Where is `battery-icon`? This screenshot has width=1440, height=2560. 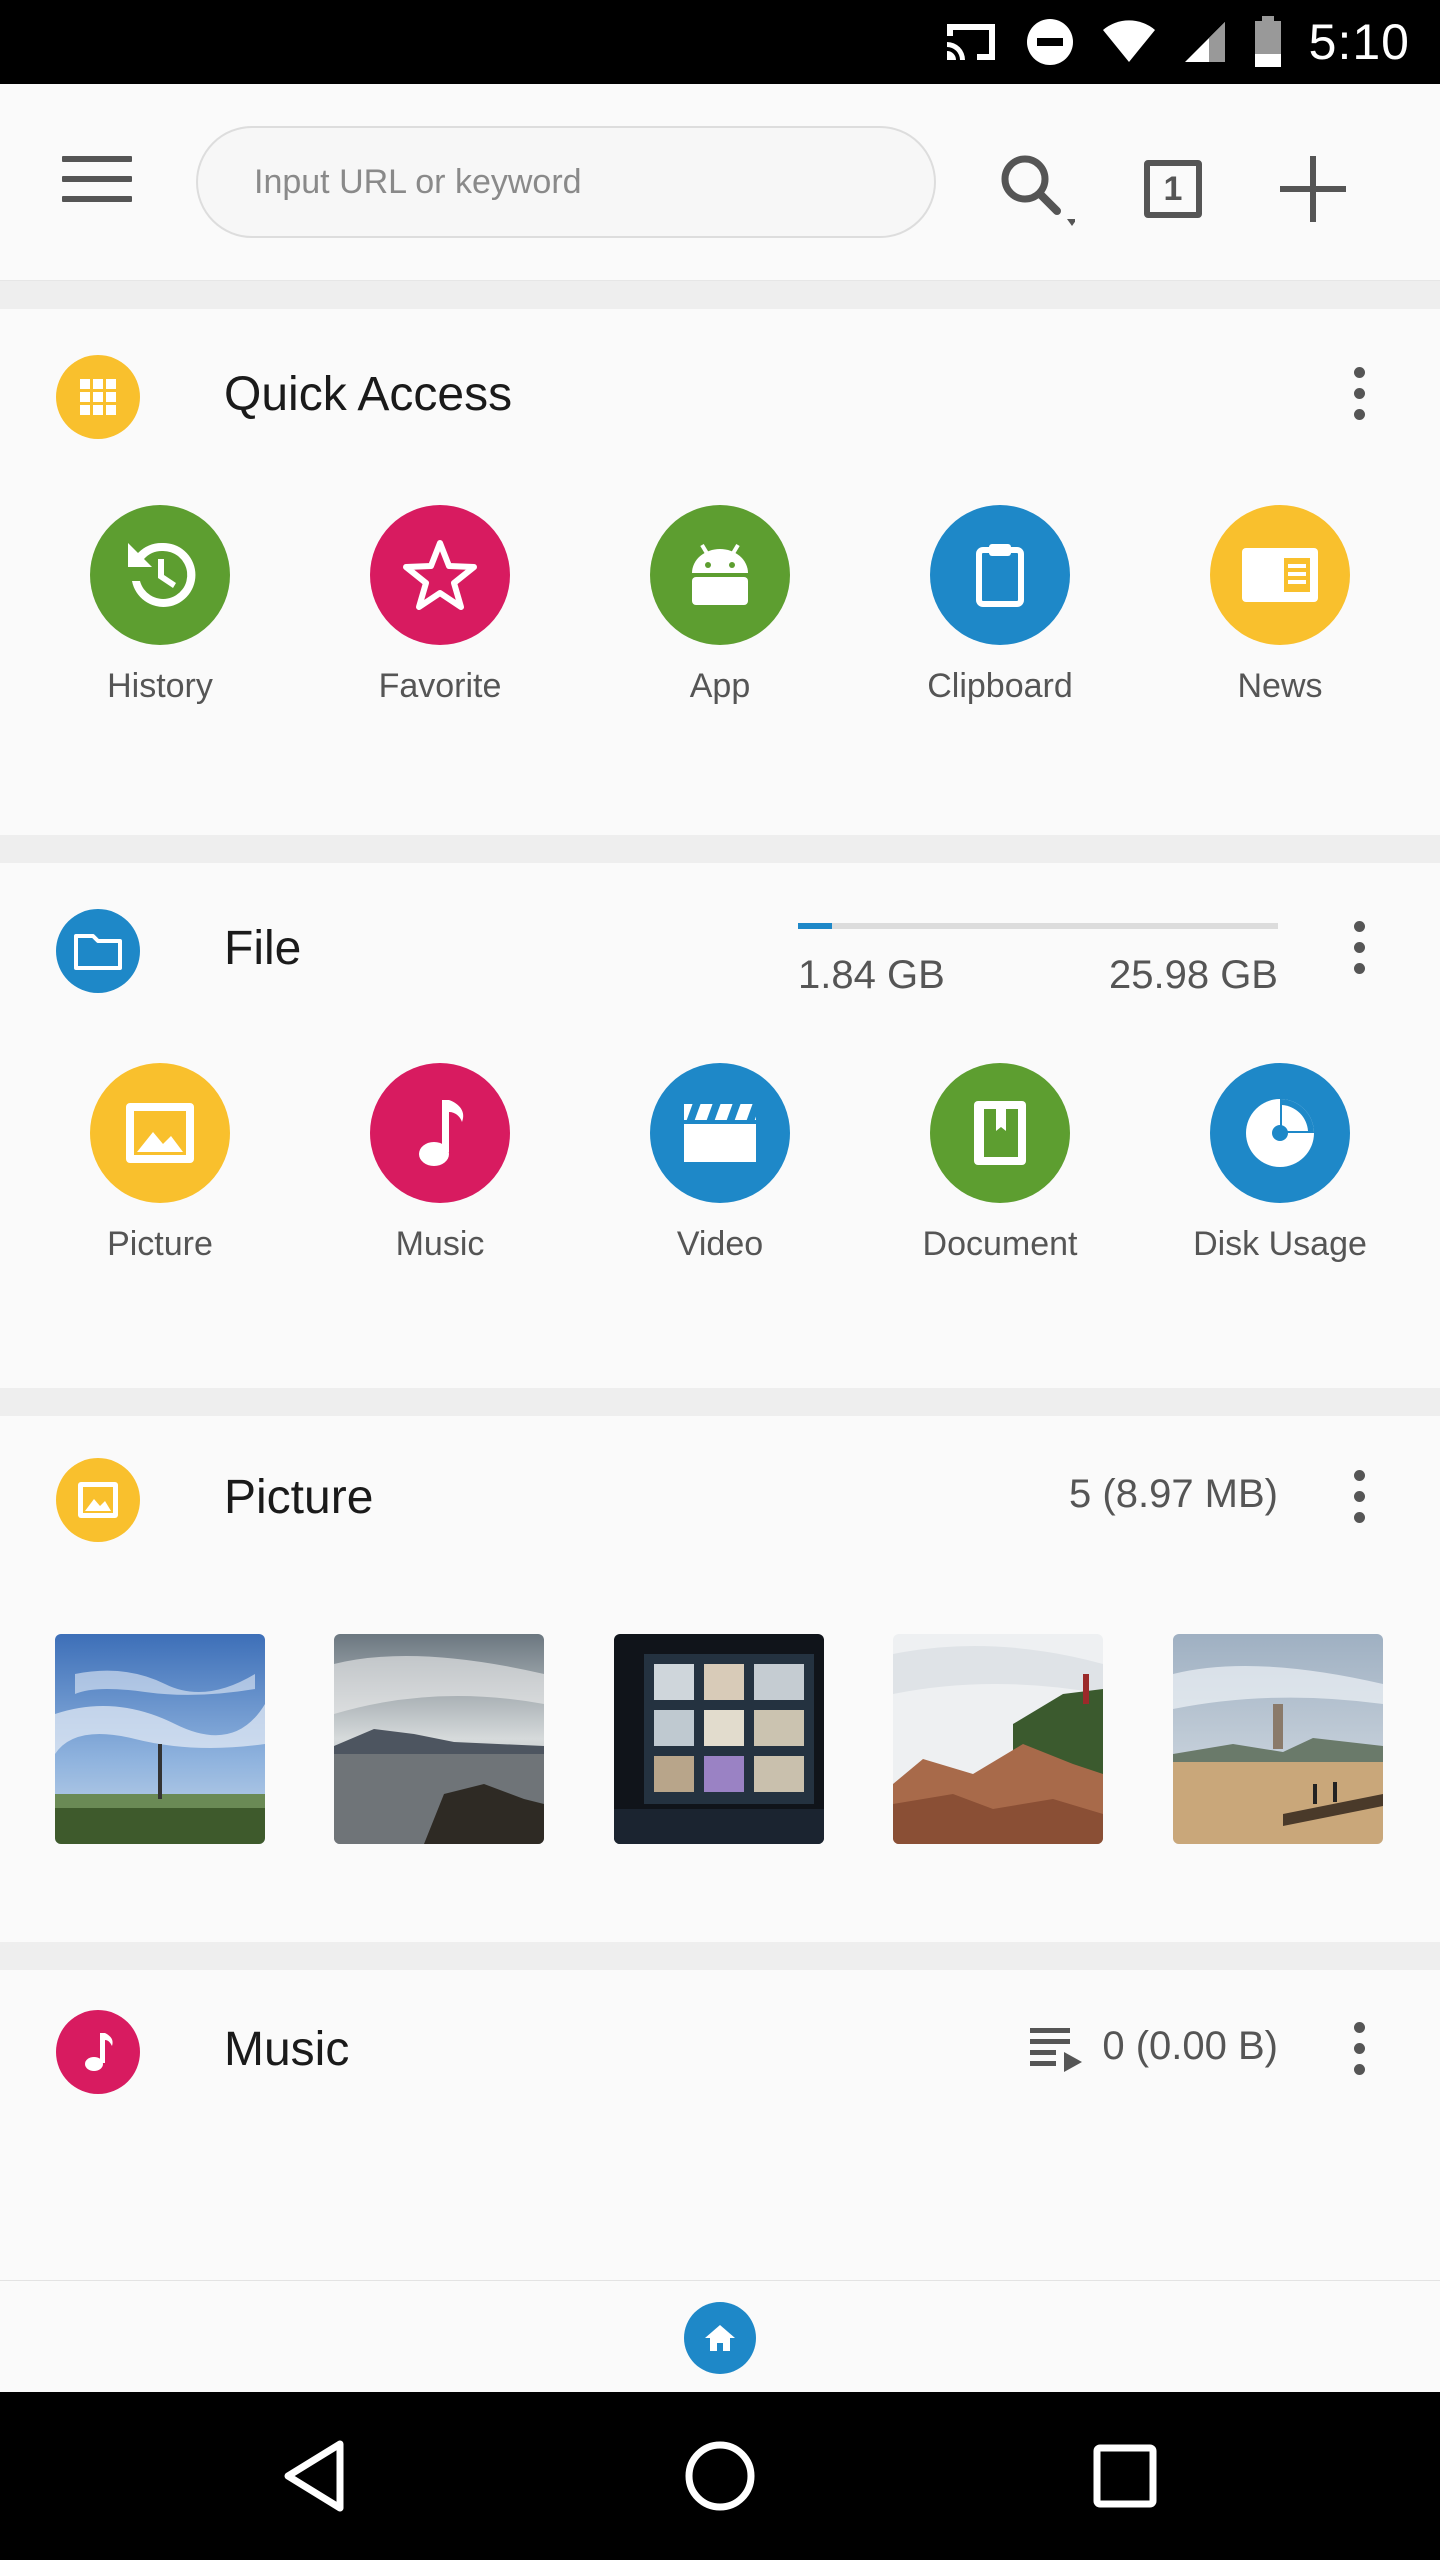
battery-icon is located at coordinates (1268, 42).